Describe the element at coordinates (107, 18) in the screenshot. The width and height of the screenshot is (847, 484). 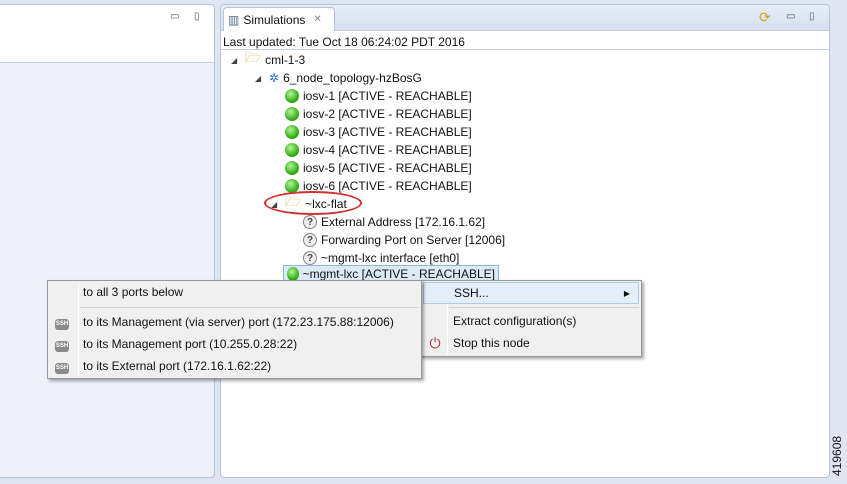
I see `left-panel-header` at that location.